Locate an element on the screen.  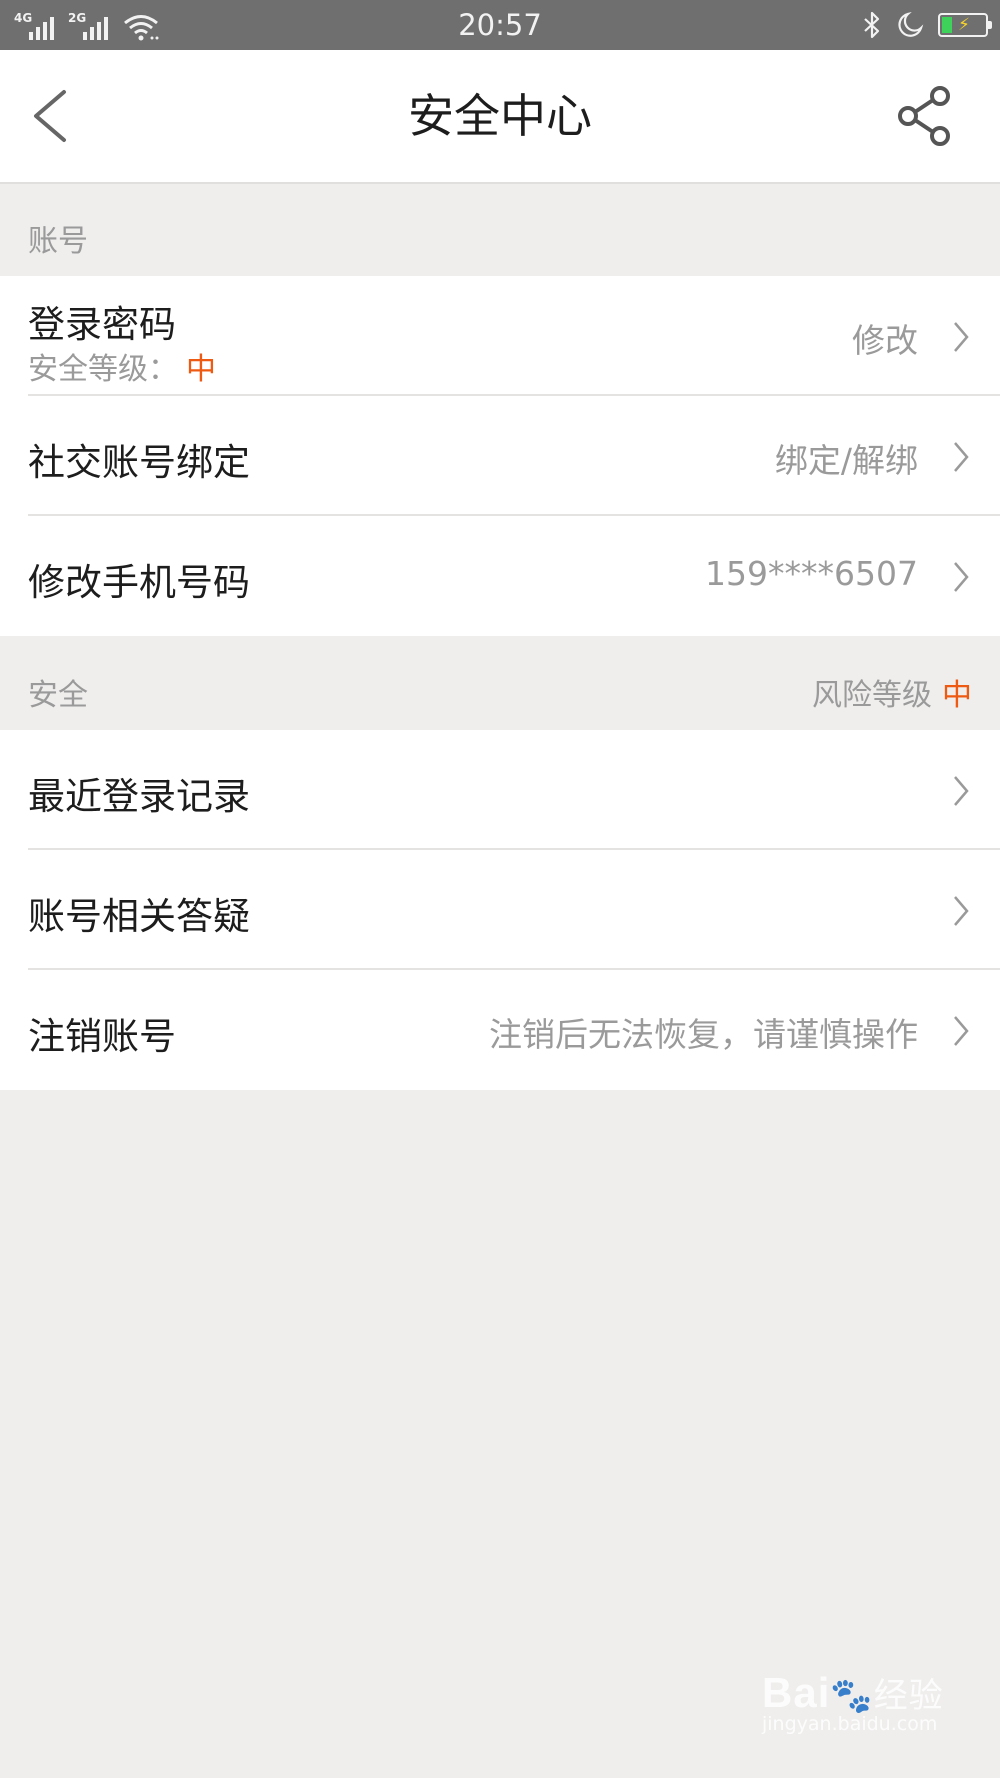
risk-level: 风险等级中 is located at coordinates (892, 692).